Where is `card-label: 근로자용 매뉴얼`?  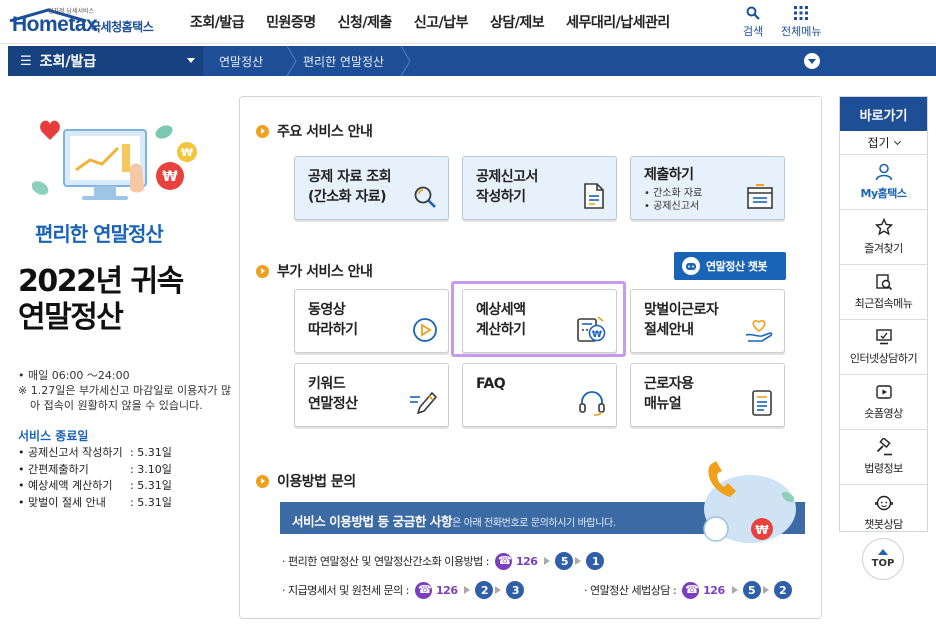
card-label: 근로자용 매뉴얼 is located at coordinates (669, 394).